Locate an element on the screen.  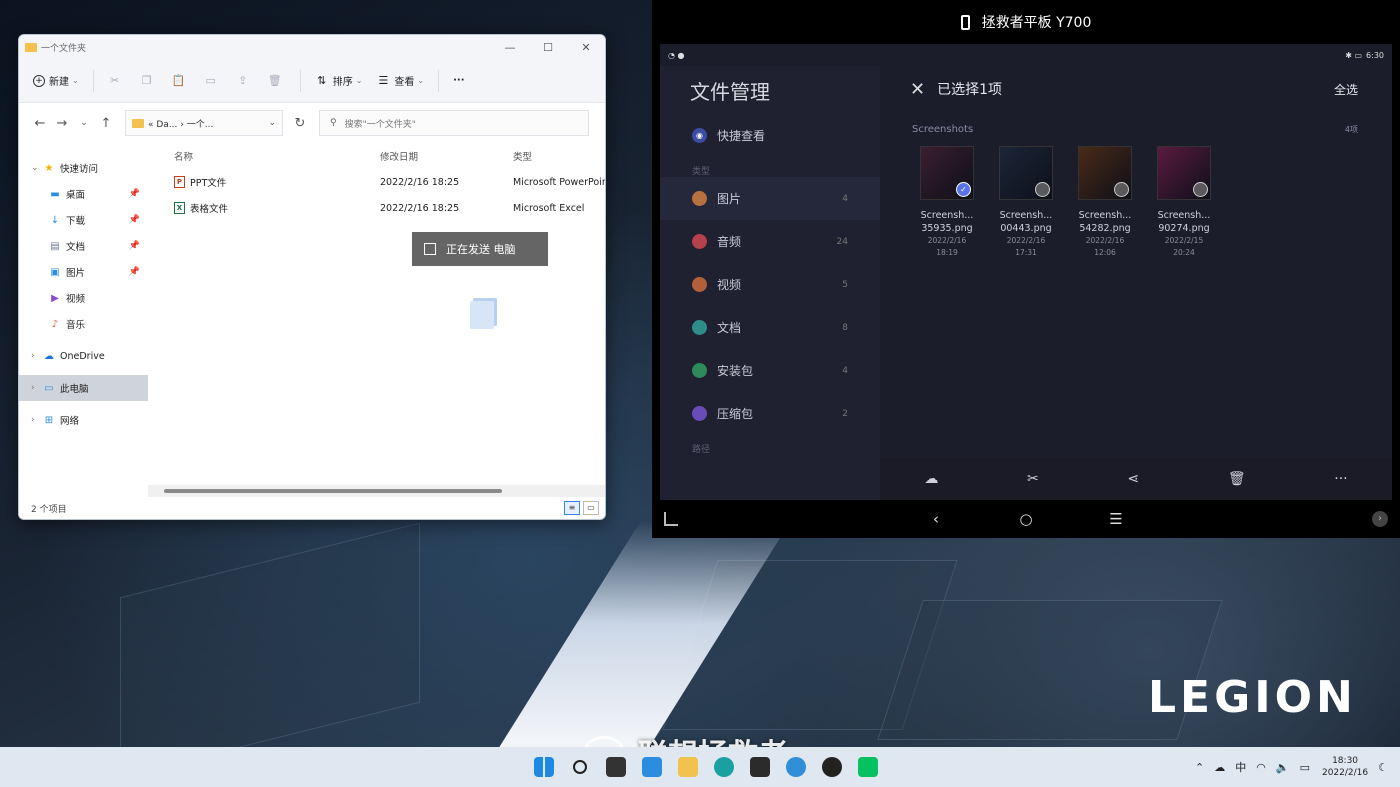
category-count: 8 is located at coordinates (845, 327).